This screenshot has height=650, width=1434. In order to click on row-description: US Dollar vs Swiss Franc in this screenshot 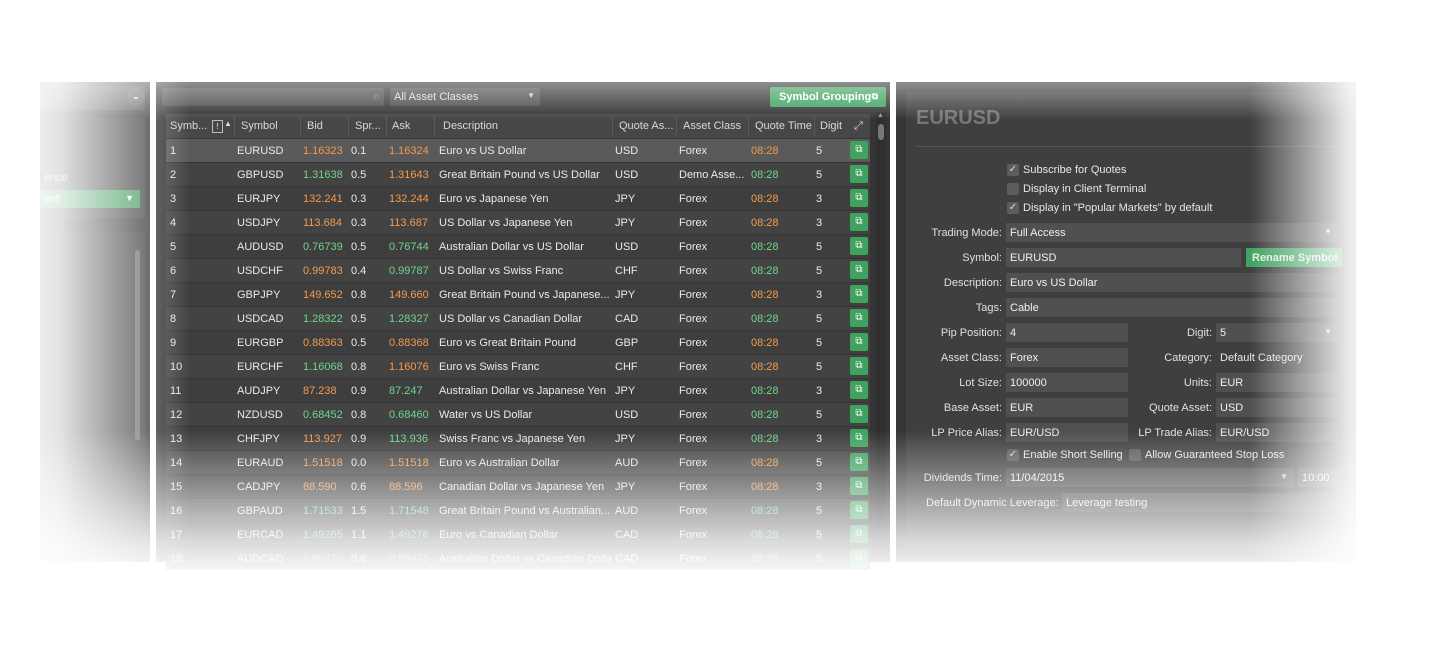, I will do `click(501, 271)`.